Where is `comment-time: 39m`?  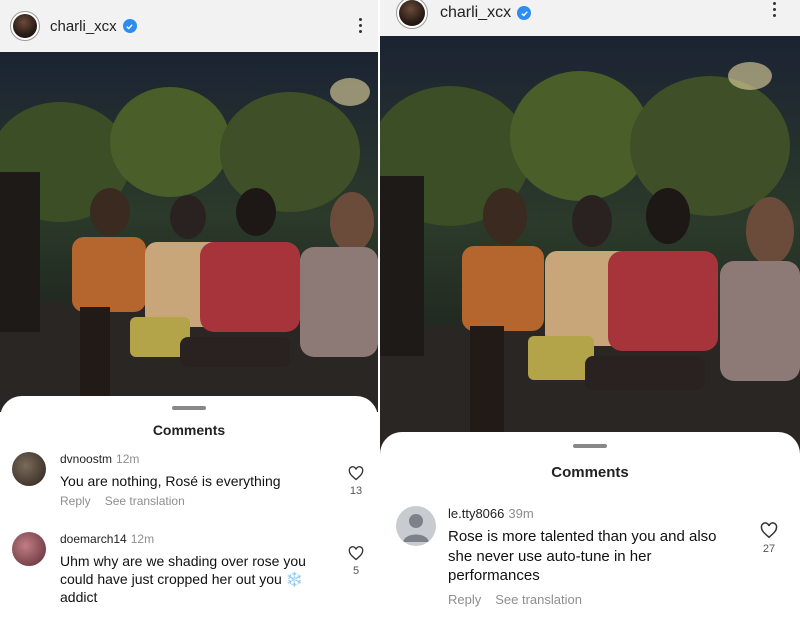
comment-time: 39m is located at coordinates (521, 513).